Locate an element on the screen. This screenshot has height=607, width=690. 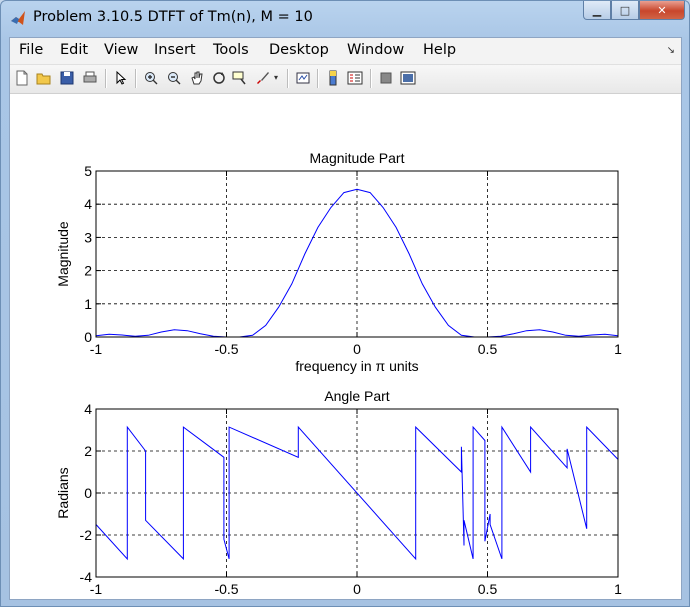
close-button: ✕ is located at coordinates (662, 10).